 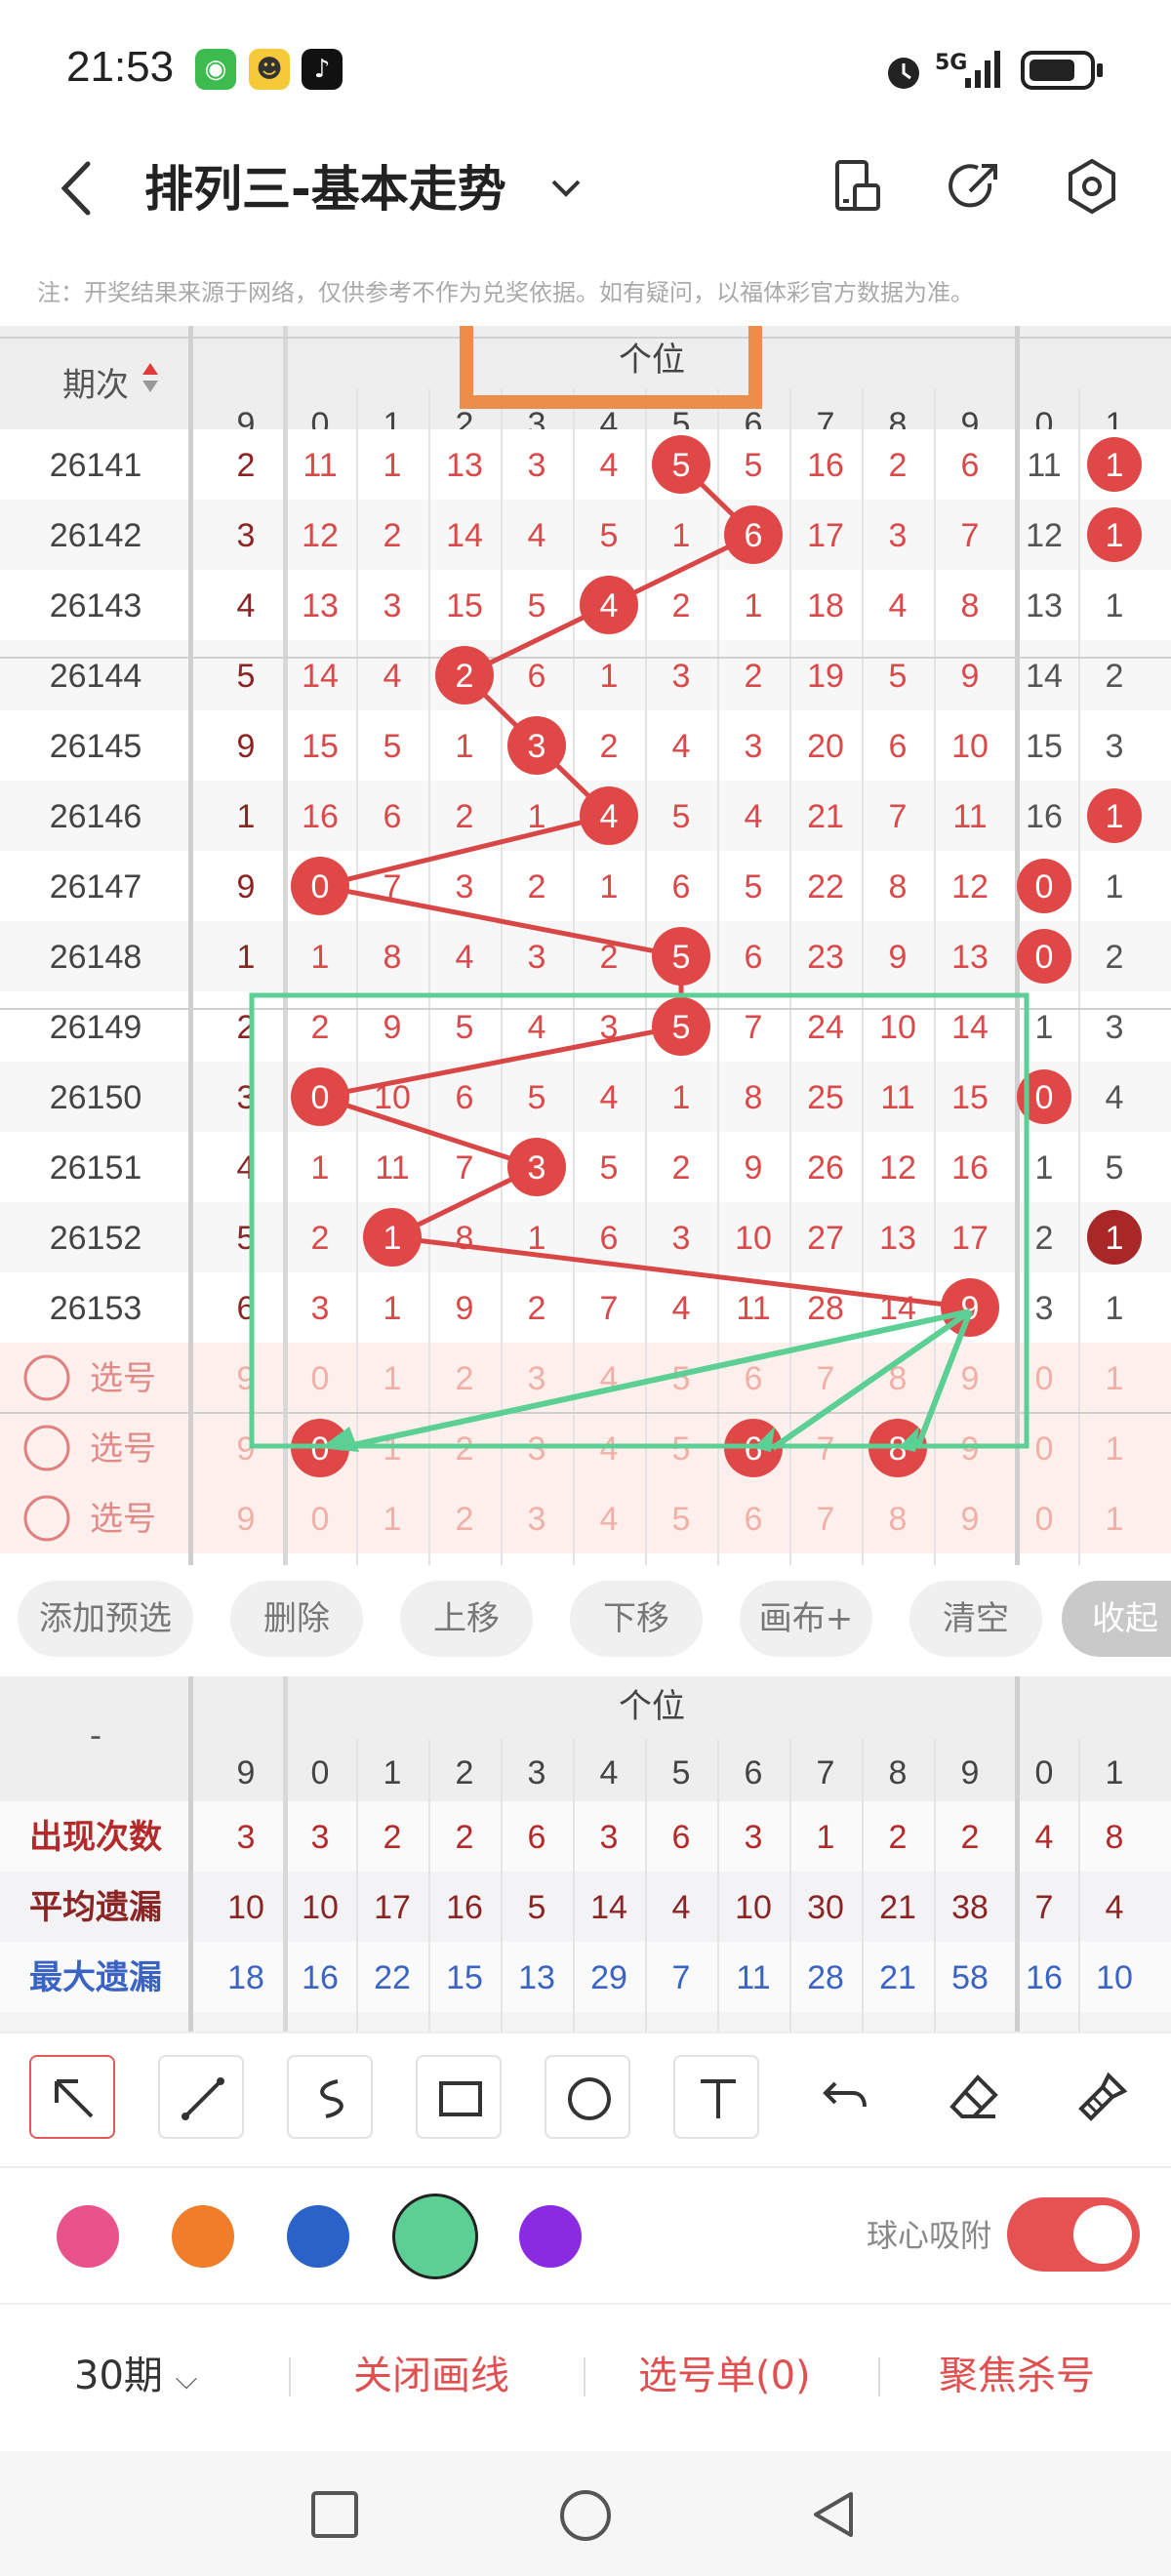 I want to click on cell-value: 13, so click(x=320, y=605).